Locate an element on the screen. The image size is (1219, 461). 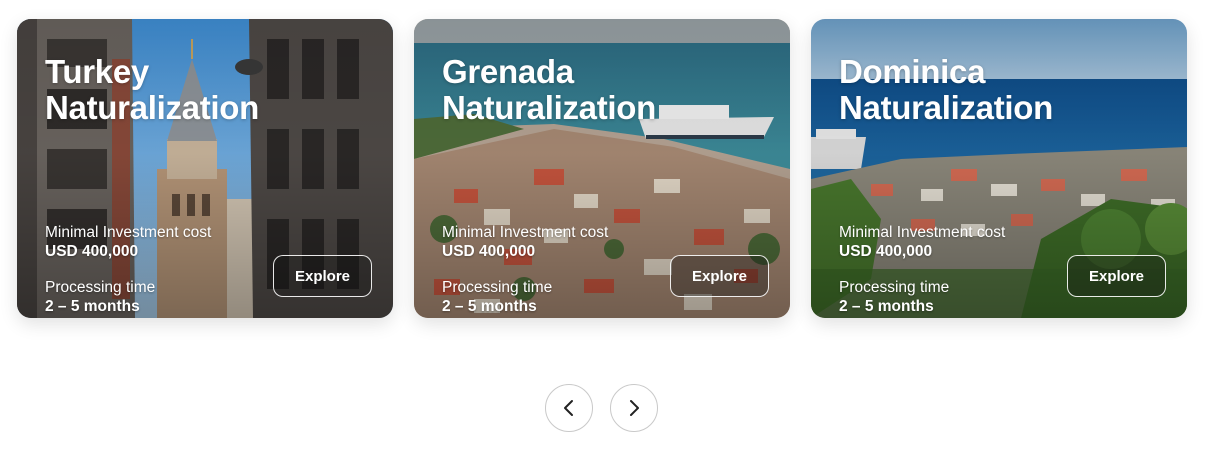
card-title: Turkey Naturalization is located at coordinates (152, 90).